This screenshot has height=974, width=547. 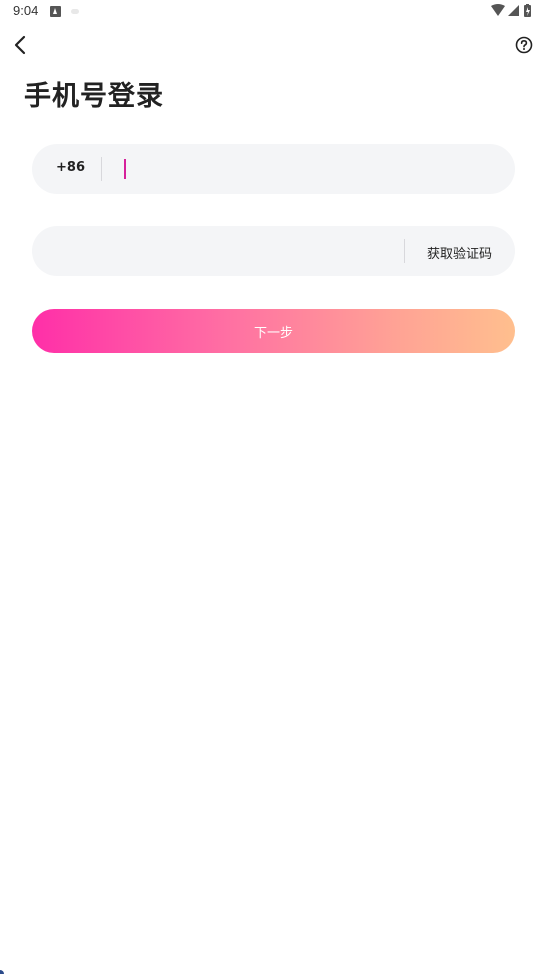 I want to click on next-button: 下一步, so click(x=273, y=331).